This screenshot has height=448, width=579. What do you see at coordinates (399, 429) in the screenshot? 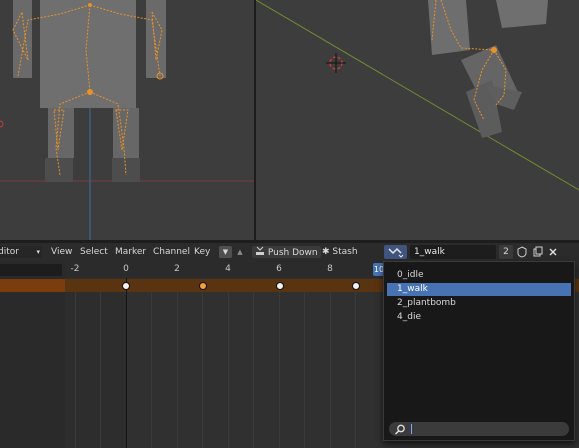
I see `search-icon` at bounding box center [399, 429].